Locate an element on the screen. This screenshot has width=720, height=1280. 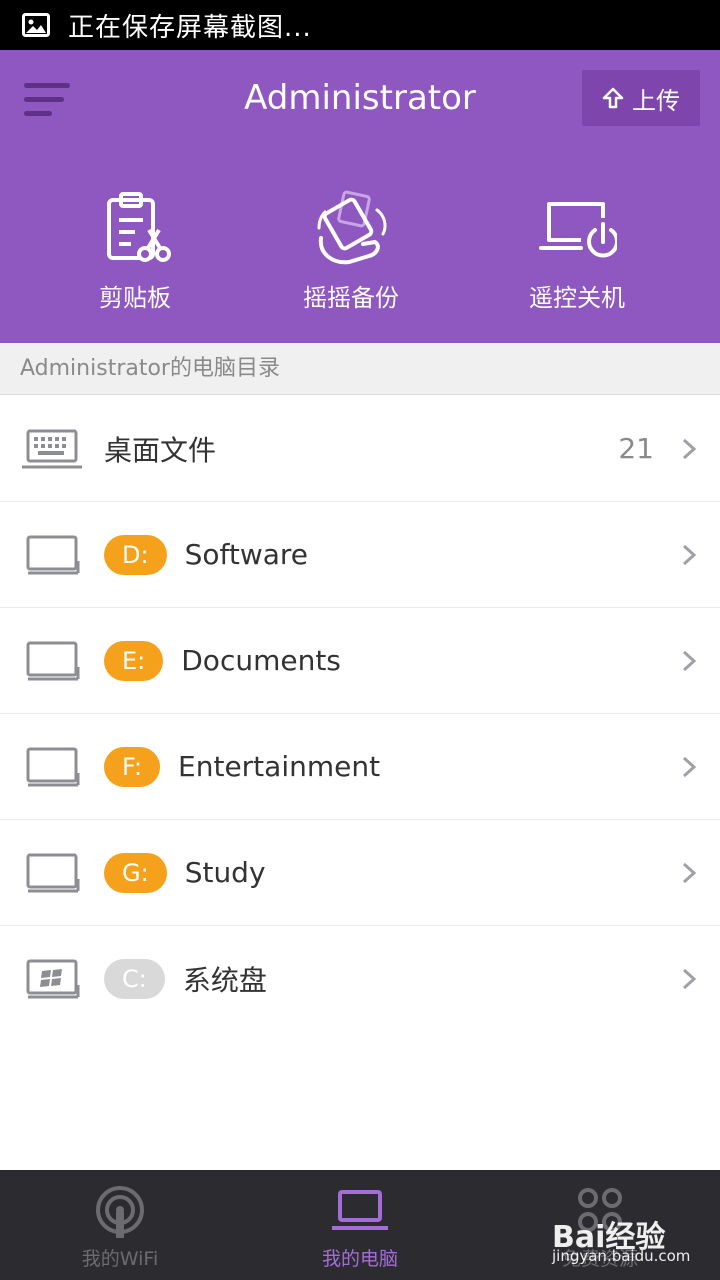
remote-shutdown-action: 遥控关机 is located at coordinates (577, 251).